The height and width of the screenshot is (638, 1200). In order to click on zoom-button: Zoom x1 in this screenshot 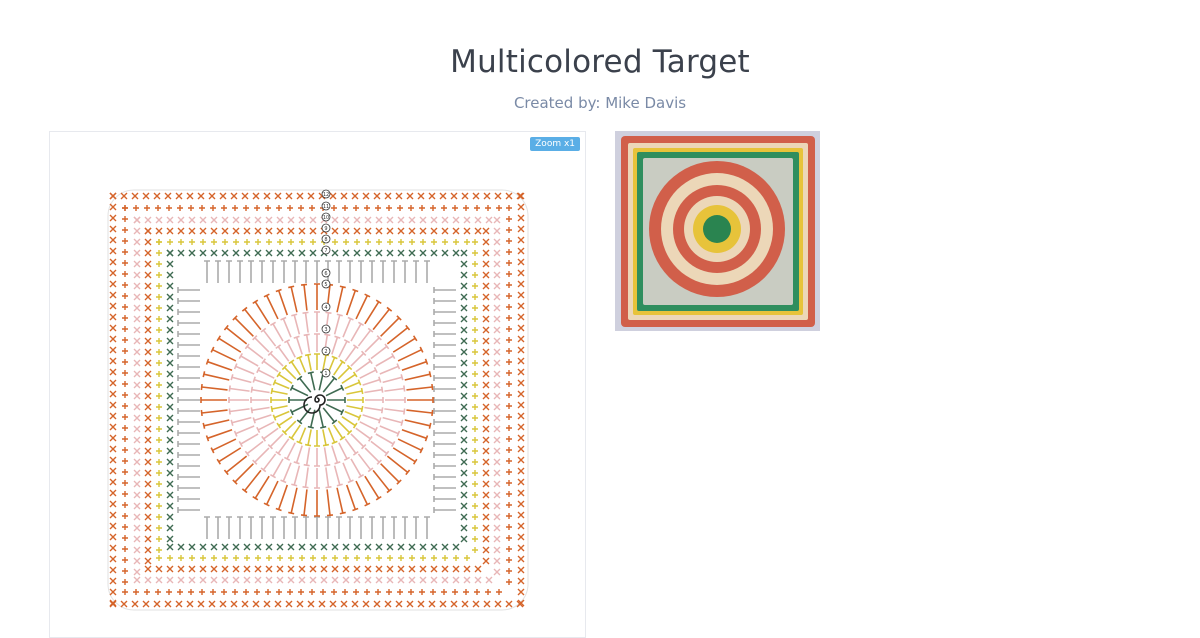, I will do `click(555, 144)`.